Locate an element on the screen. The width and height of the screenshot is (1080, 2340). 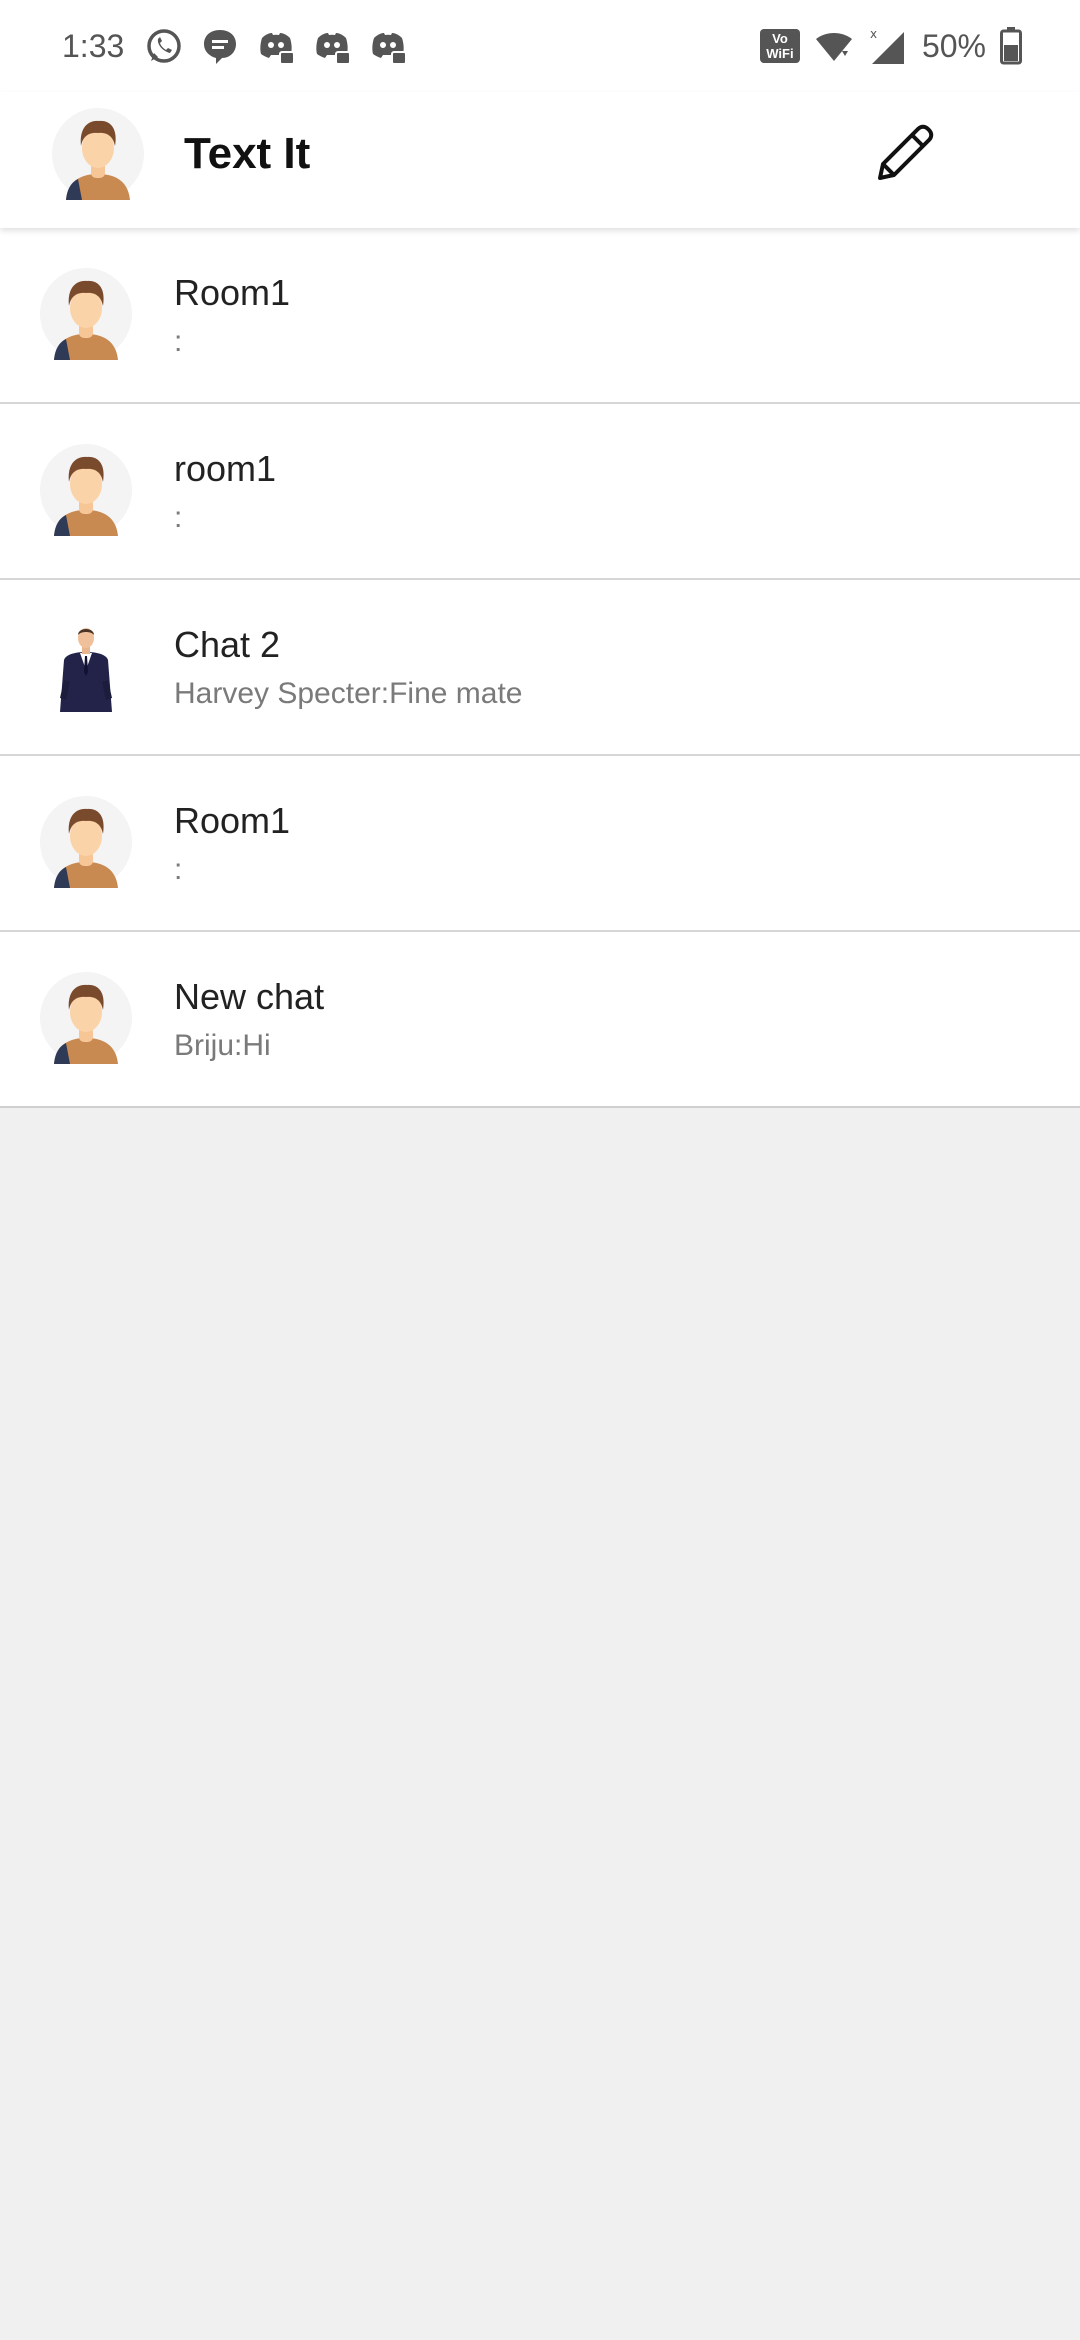
chat-name: room1 is located at coordinates (225, 468).